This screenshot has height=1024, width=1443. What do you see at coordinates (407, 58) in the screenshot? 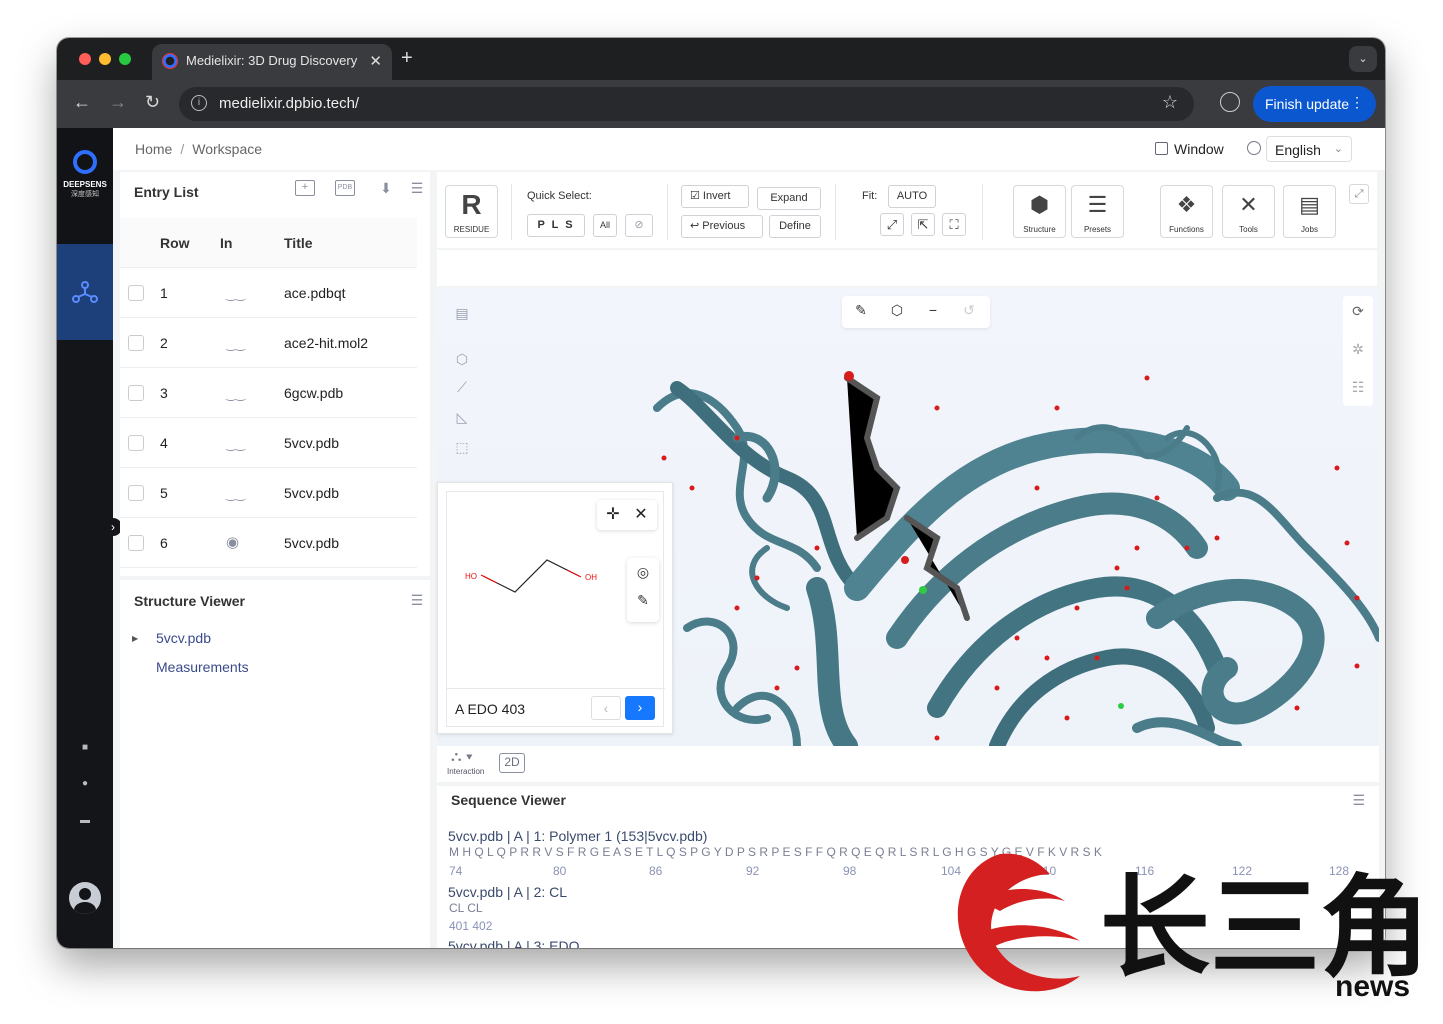
I see `new-tab-icon: +` at bounding box center [407, 58].